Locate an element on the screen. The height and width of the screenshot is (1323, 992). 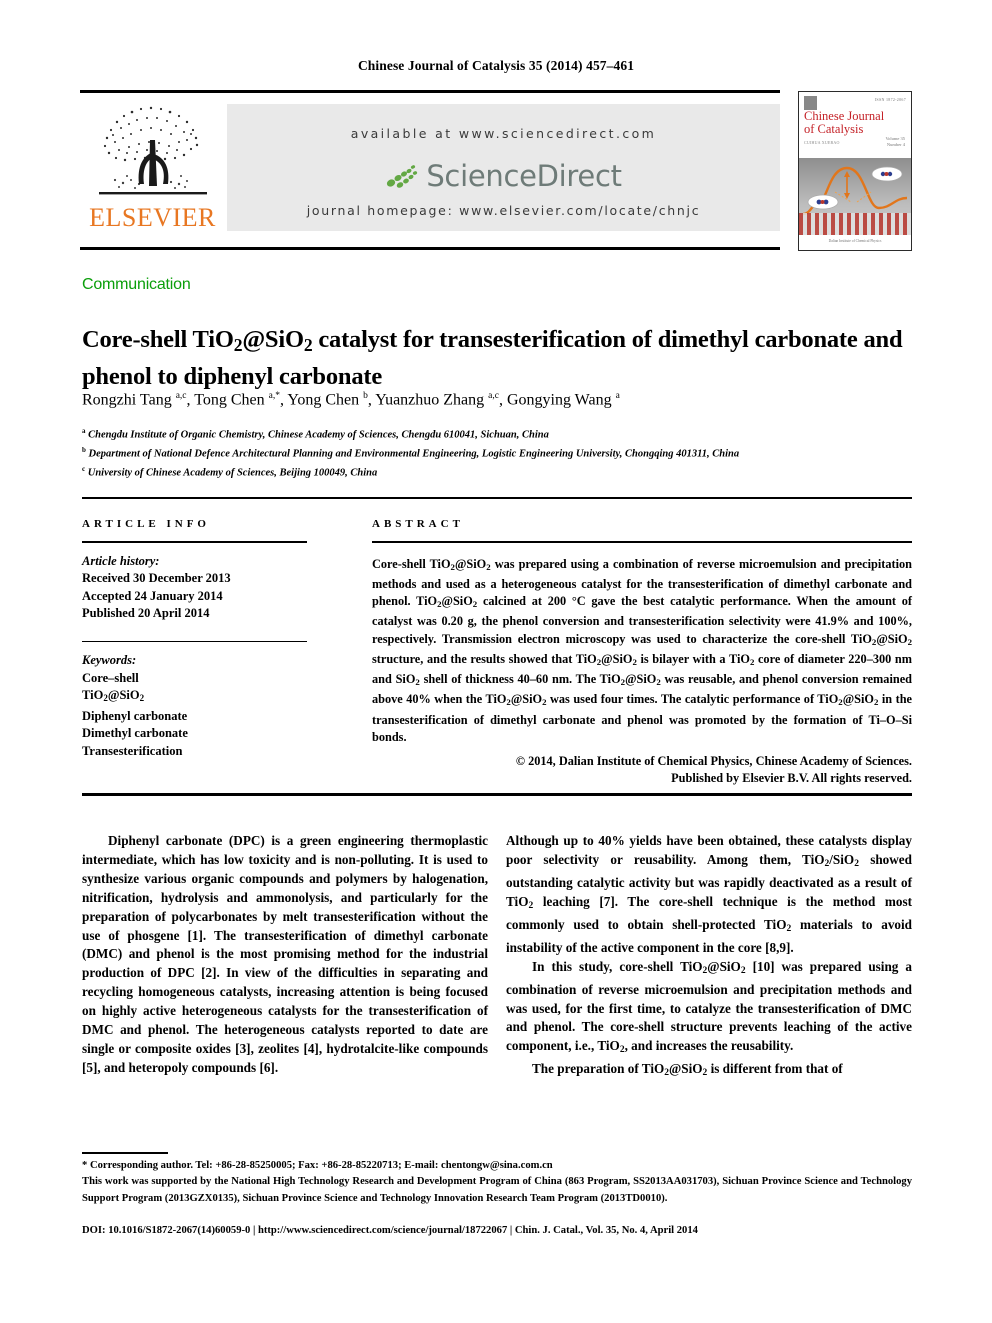
elsevier-logo: ELSEVIER is located at coordinates (152, 168).